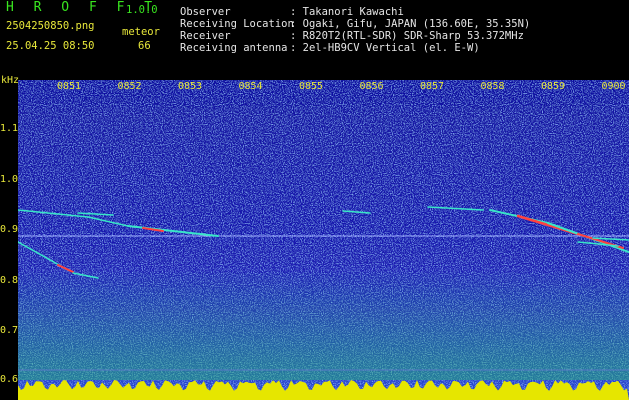  Describe the element at coordinates (9, 179) in the screenshot. I see `y-tick-label: 1.0` at that location.